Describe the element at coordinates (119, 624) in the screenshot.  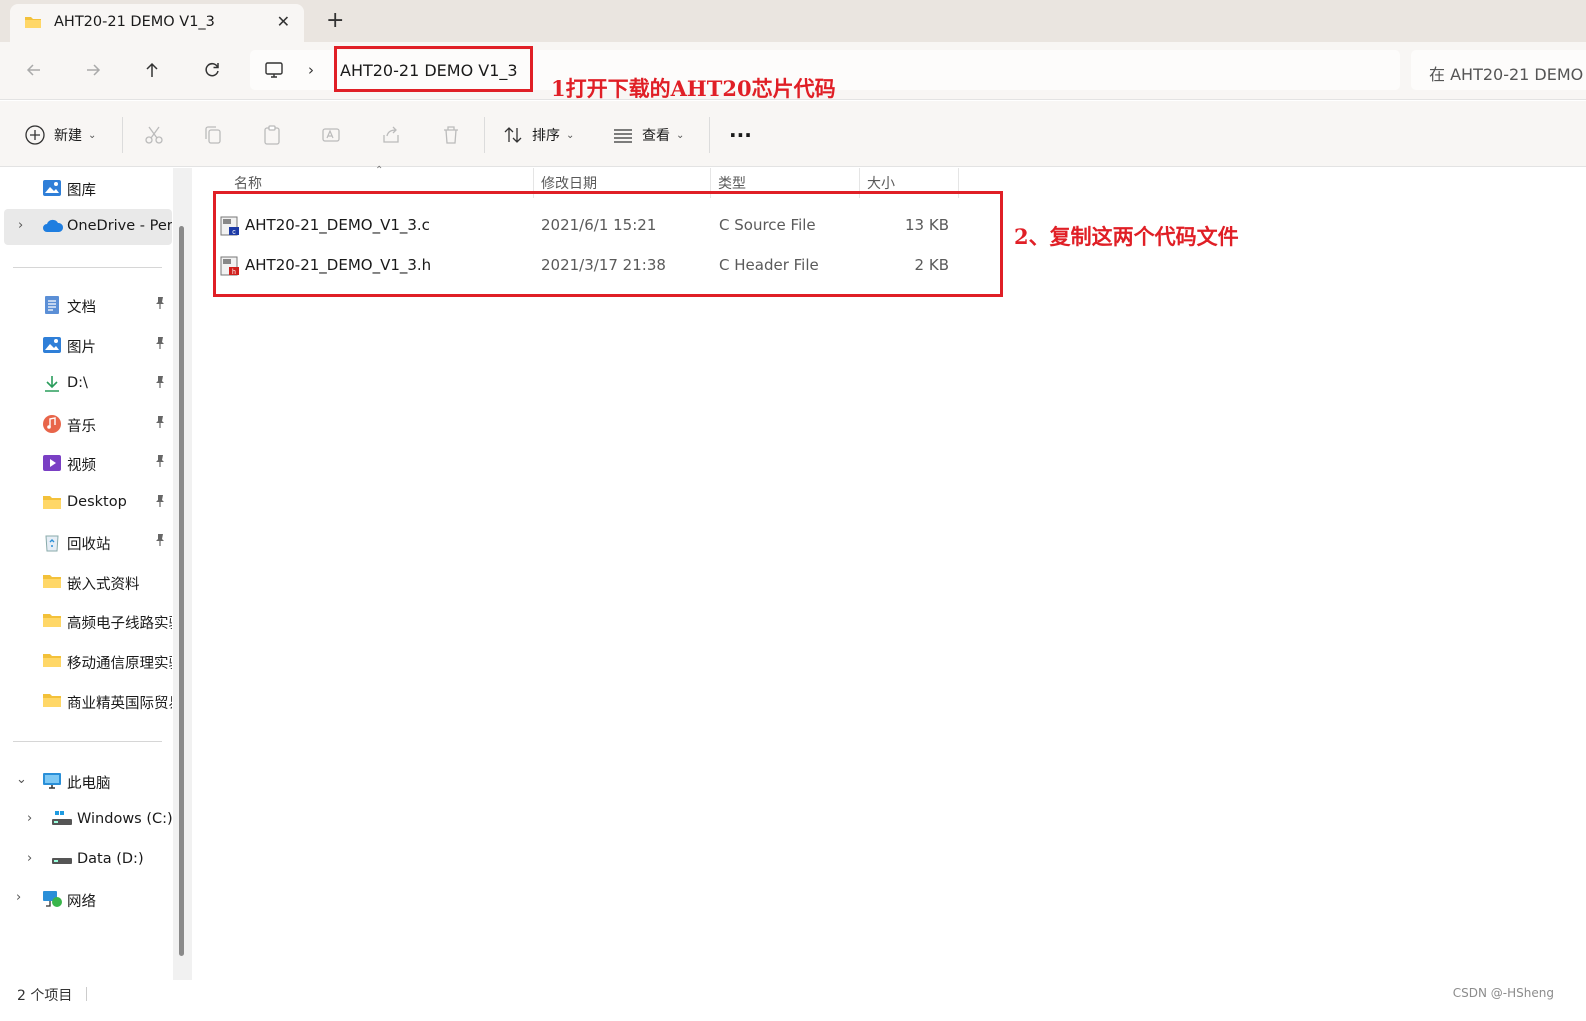
I see `sidebar-item-label: 高频电子线路实验` at that location.